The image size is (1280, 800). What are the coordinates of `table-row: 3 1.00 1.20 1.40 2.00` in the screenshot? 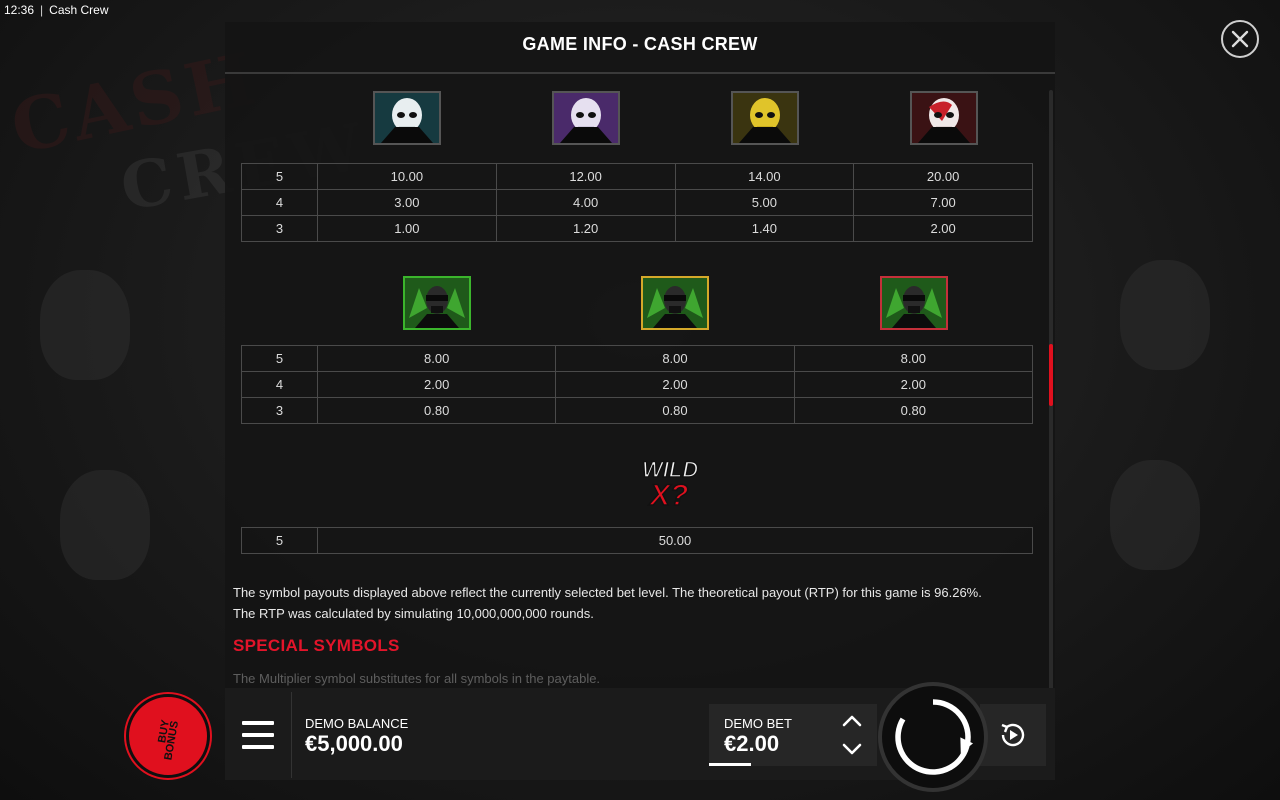 It's located at (637, 228).